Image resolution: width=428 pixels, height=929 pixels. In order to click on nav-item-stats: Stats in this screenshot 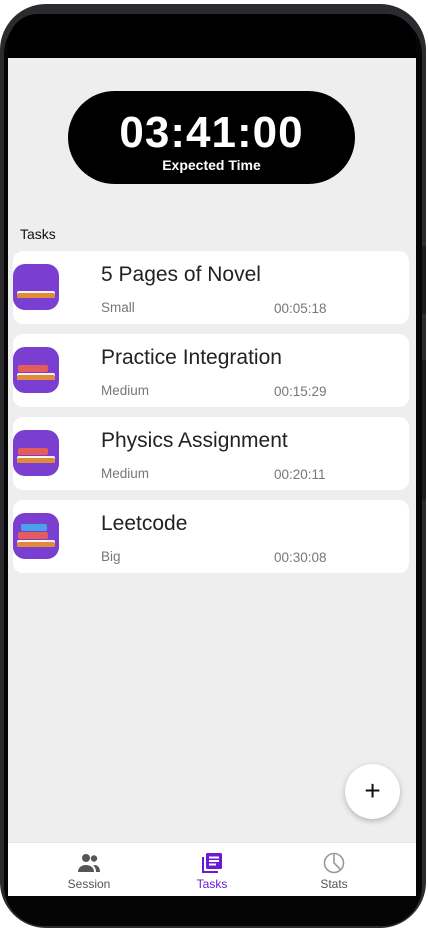, I will do `click(334, 869)`.